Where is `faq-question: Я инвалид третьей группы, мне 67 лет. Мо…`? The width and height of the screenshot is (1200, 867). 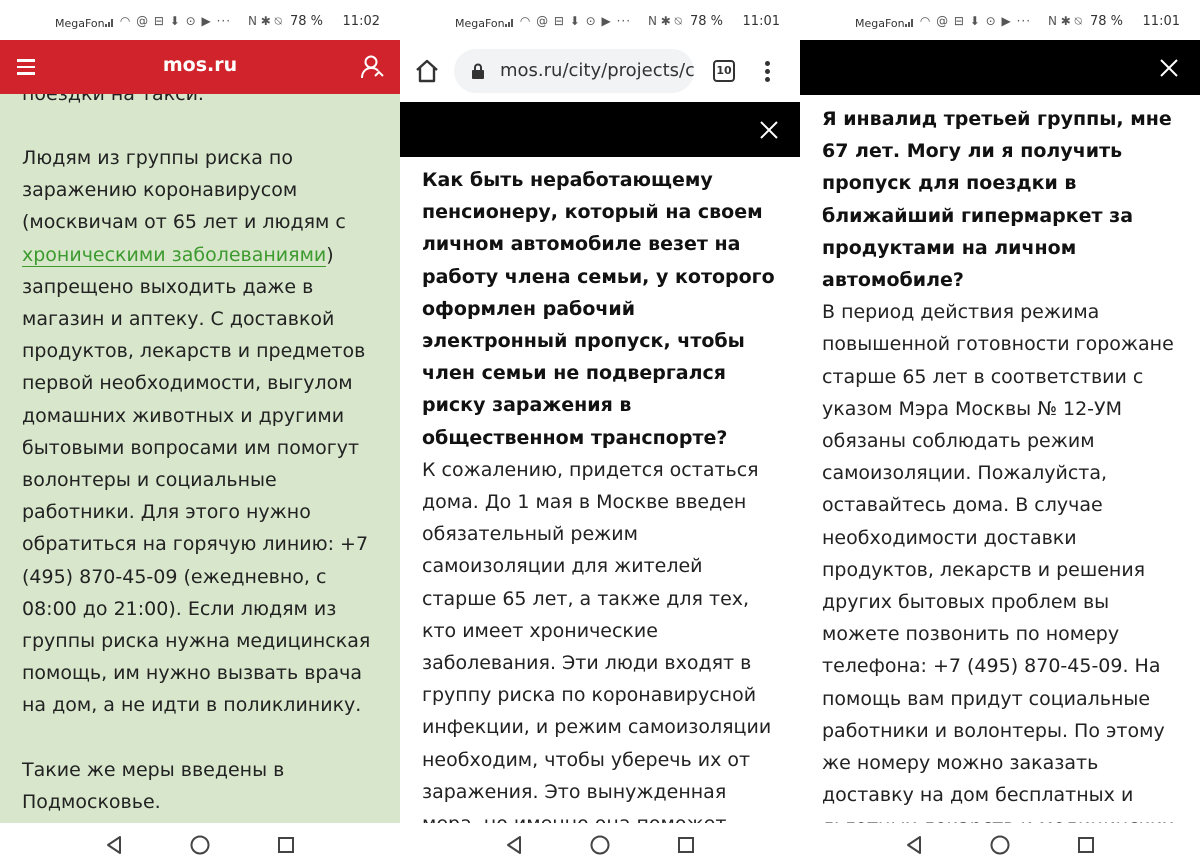
faq-question: Я инвалид третьей группы, мне 67 лет. Мо… is located at coordinates (997, 200).